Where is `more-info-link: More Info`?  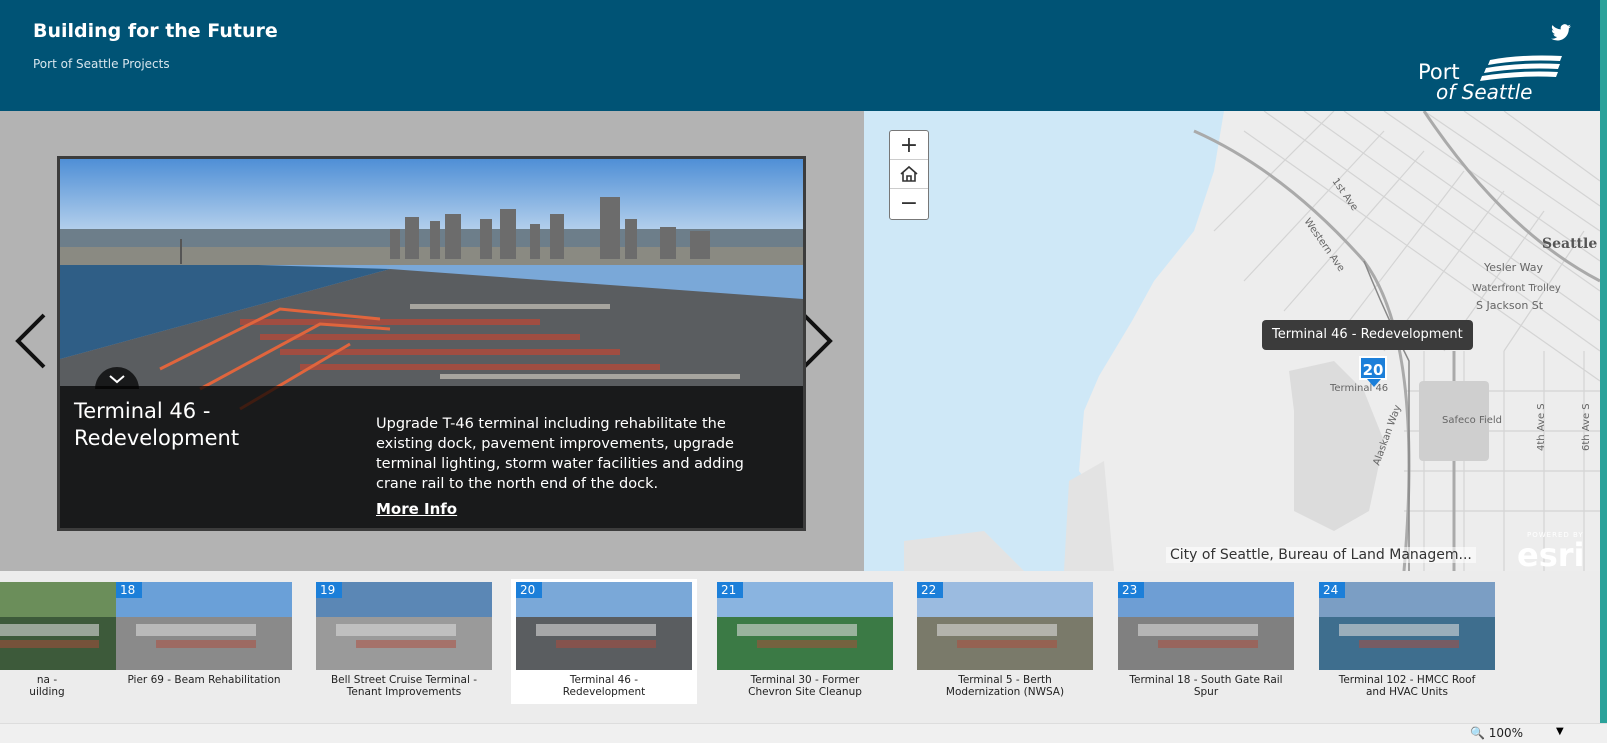
more-info-link: More Info is located at coordinates (416, 509).